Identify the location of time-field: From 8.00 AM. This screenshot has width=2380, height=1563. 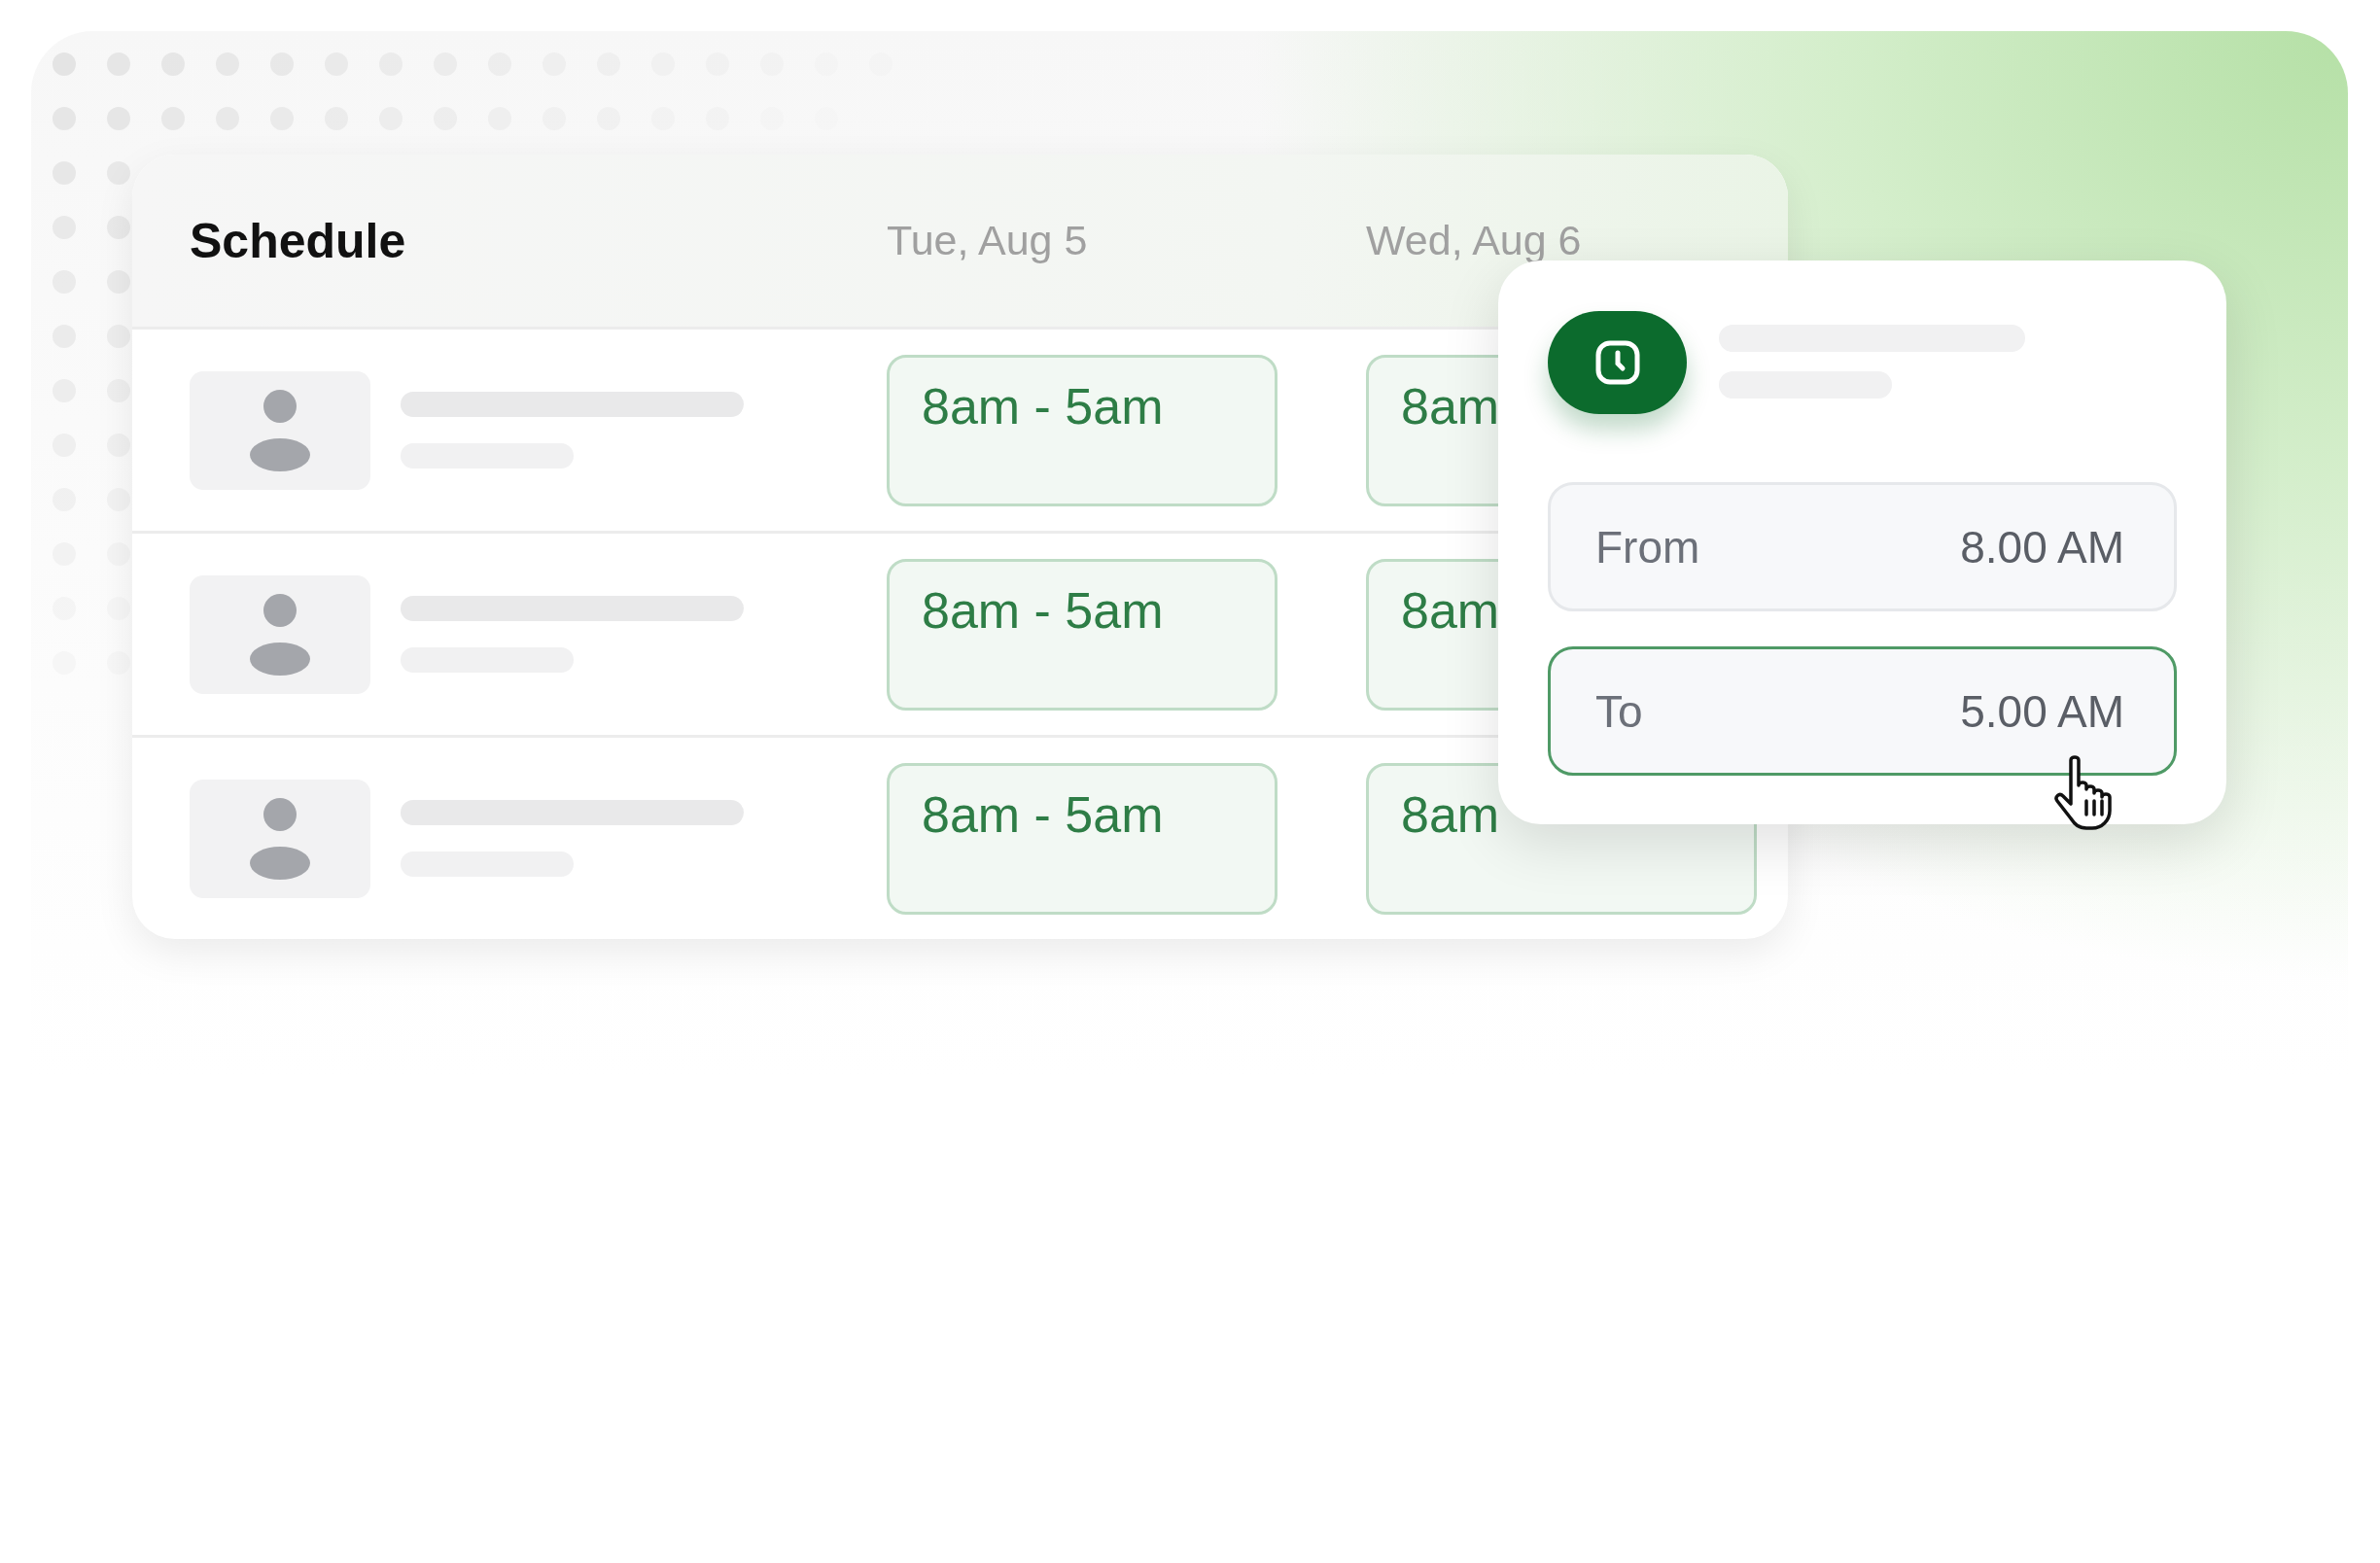
(1862, 546).